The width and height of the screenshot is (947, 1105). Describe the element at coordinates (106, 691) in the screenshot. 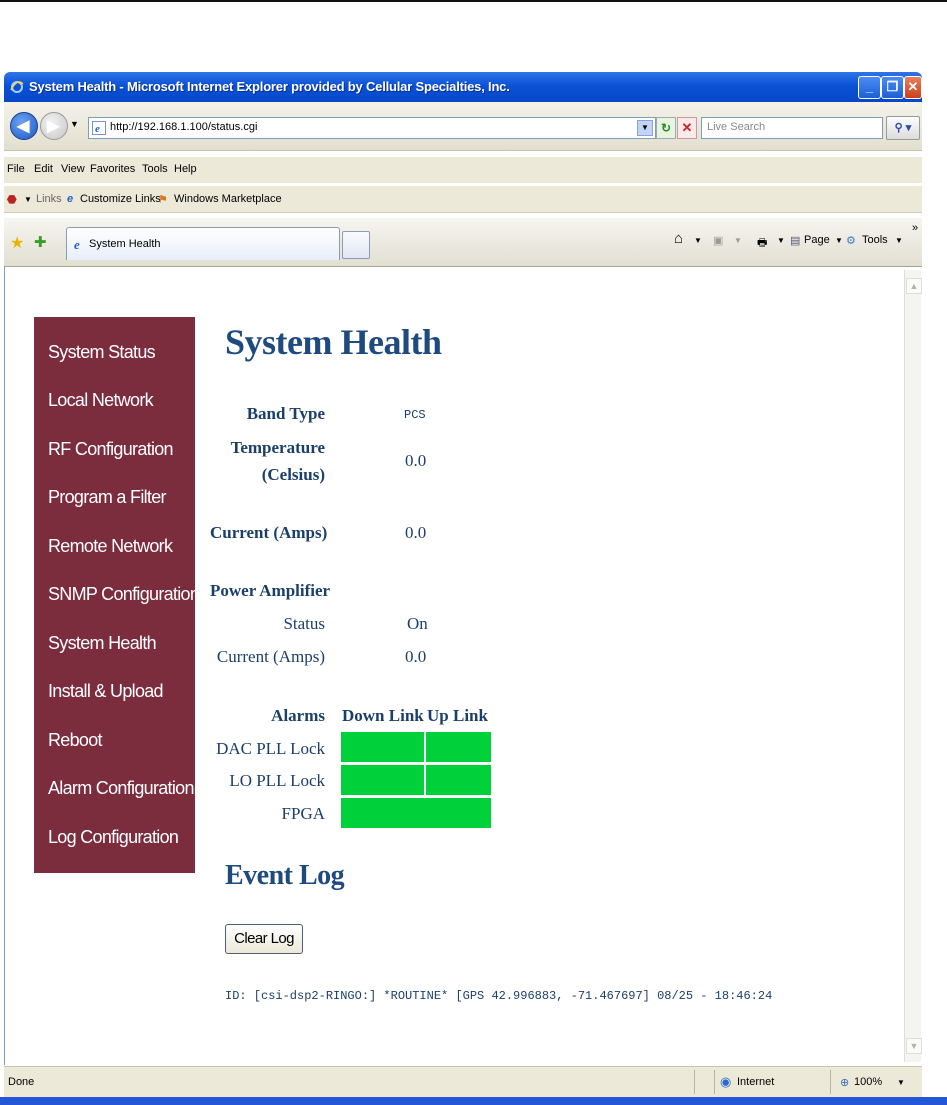

I see `sidebar-item-install-upload: Install & Upload` at that location.